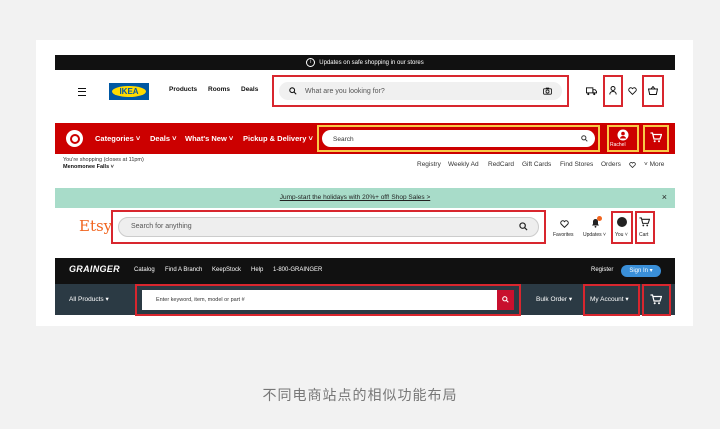 Image resolution: width=720 pixels, height=429 pixels. I want to click on camera-icon, so click(547, 91).